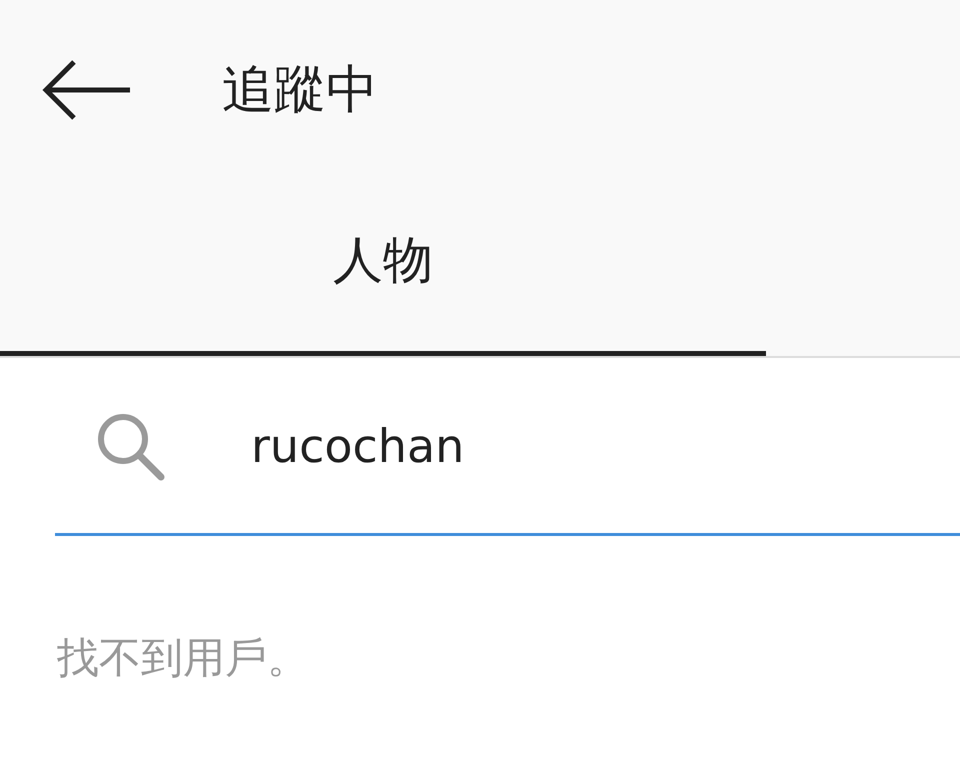 This screenshot has width=960, height=760. What do you see at coordinates (86, 90) in the screenshot?
I see `back-arrow-icon` at bounding box center [86, 90].